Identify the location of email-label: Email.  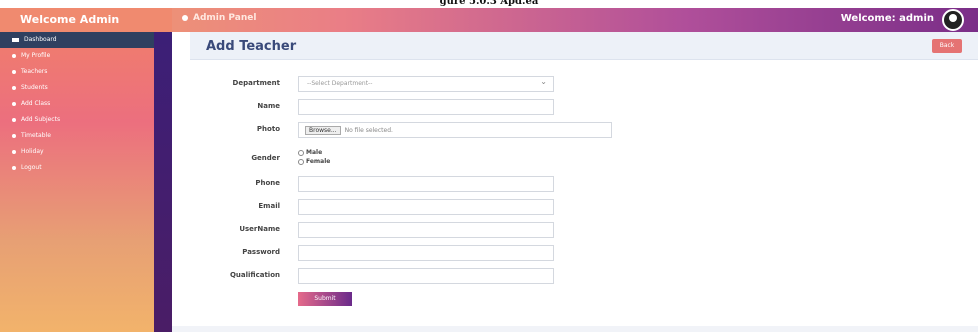
(269, 206).